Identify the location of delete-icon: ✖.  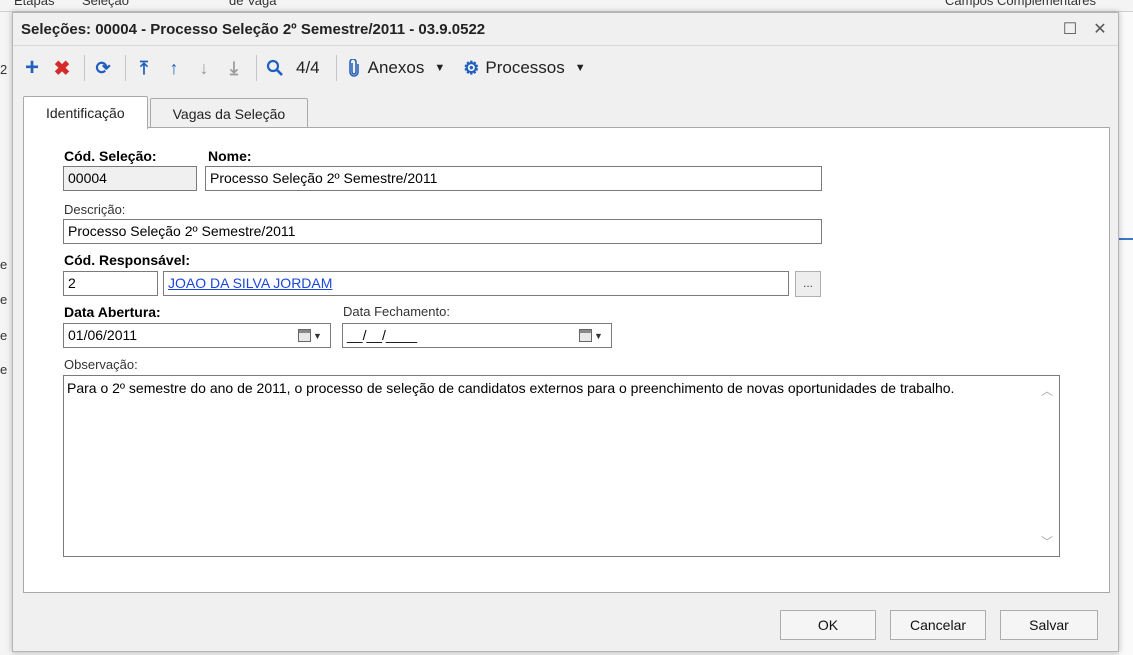
(62, 68).